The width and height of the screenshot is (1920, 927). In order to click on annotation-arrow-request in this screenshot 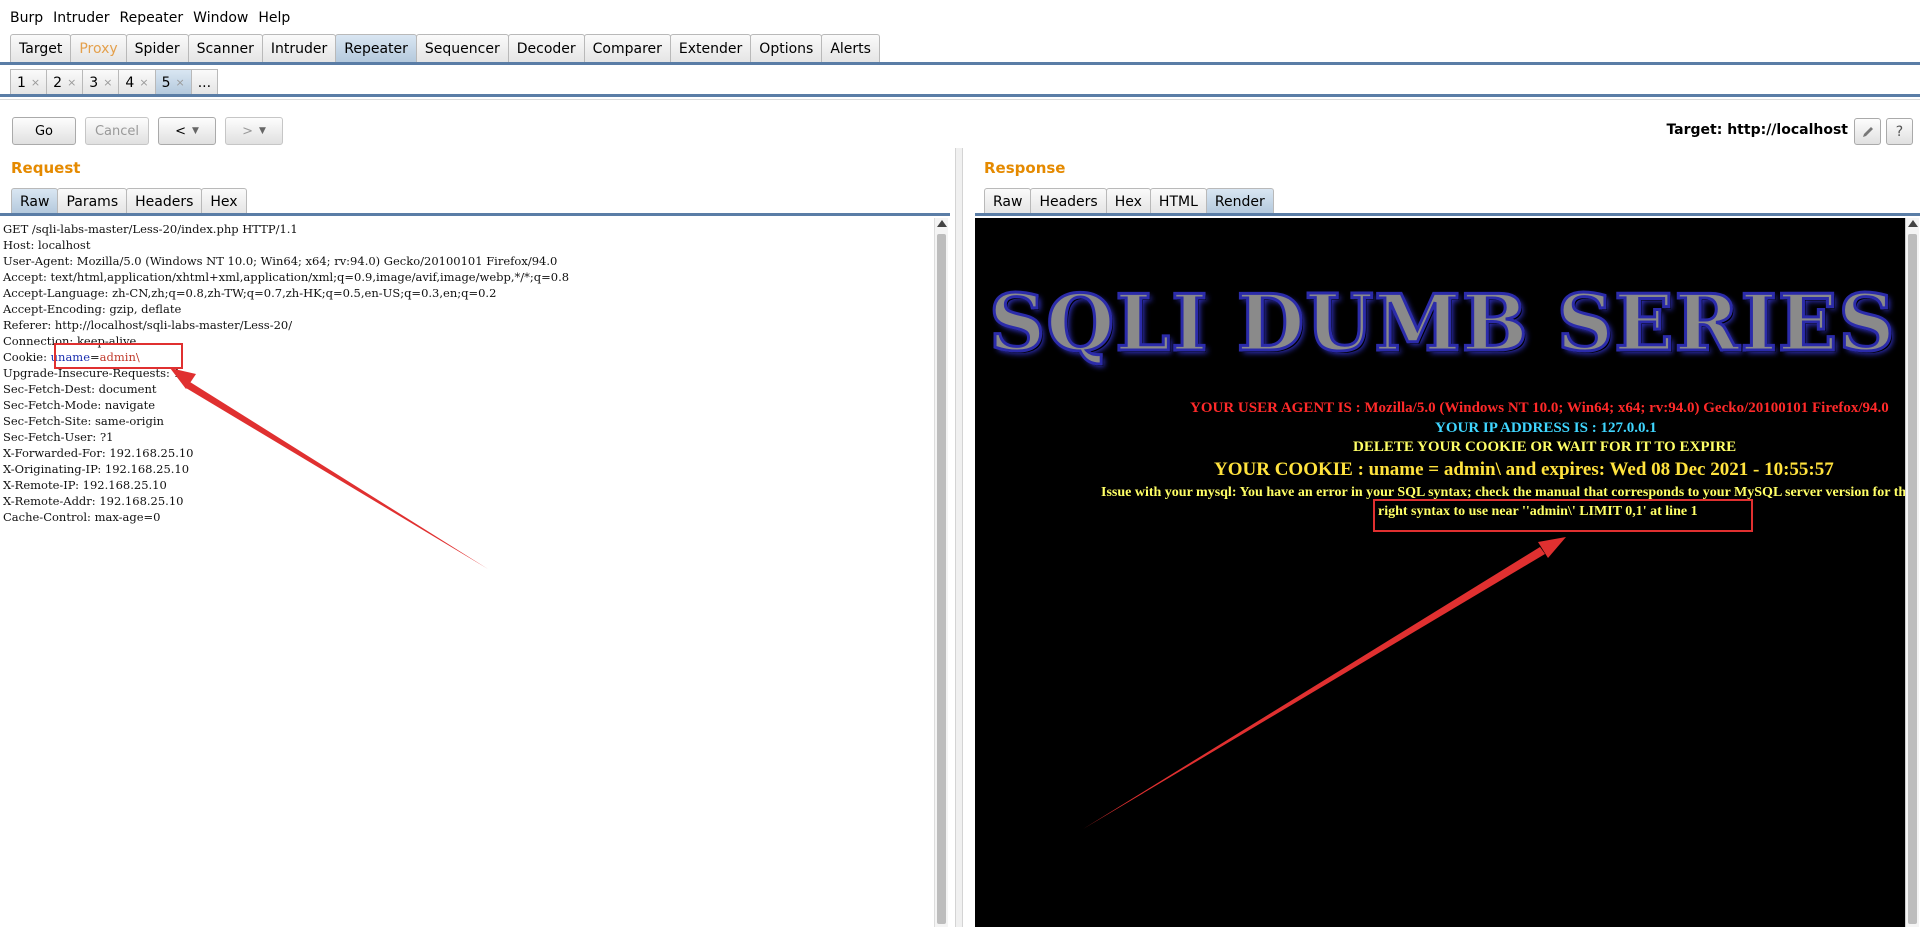, I will do `click(337, 475)`.